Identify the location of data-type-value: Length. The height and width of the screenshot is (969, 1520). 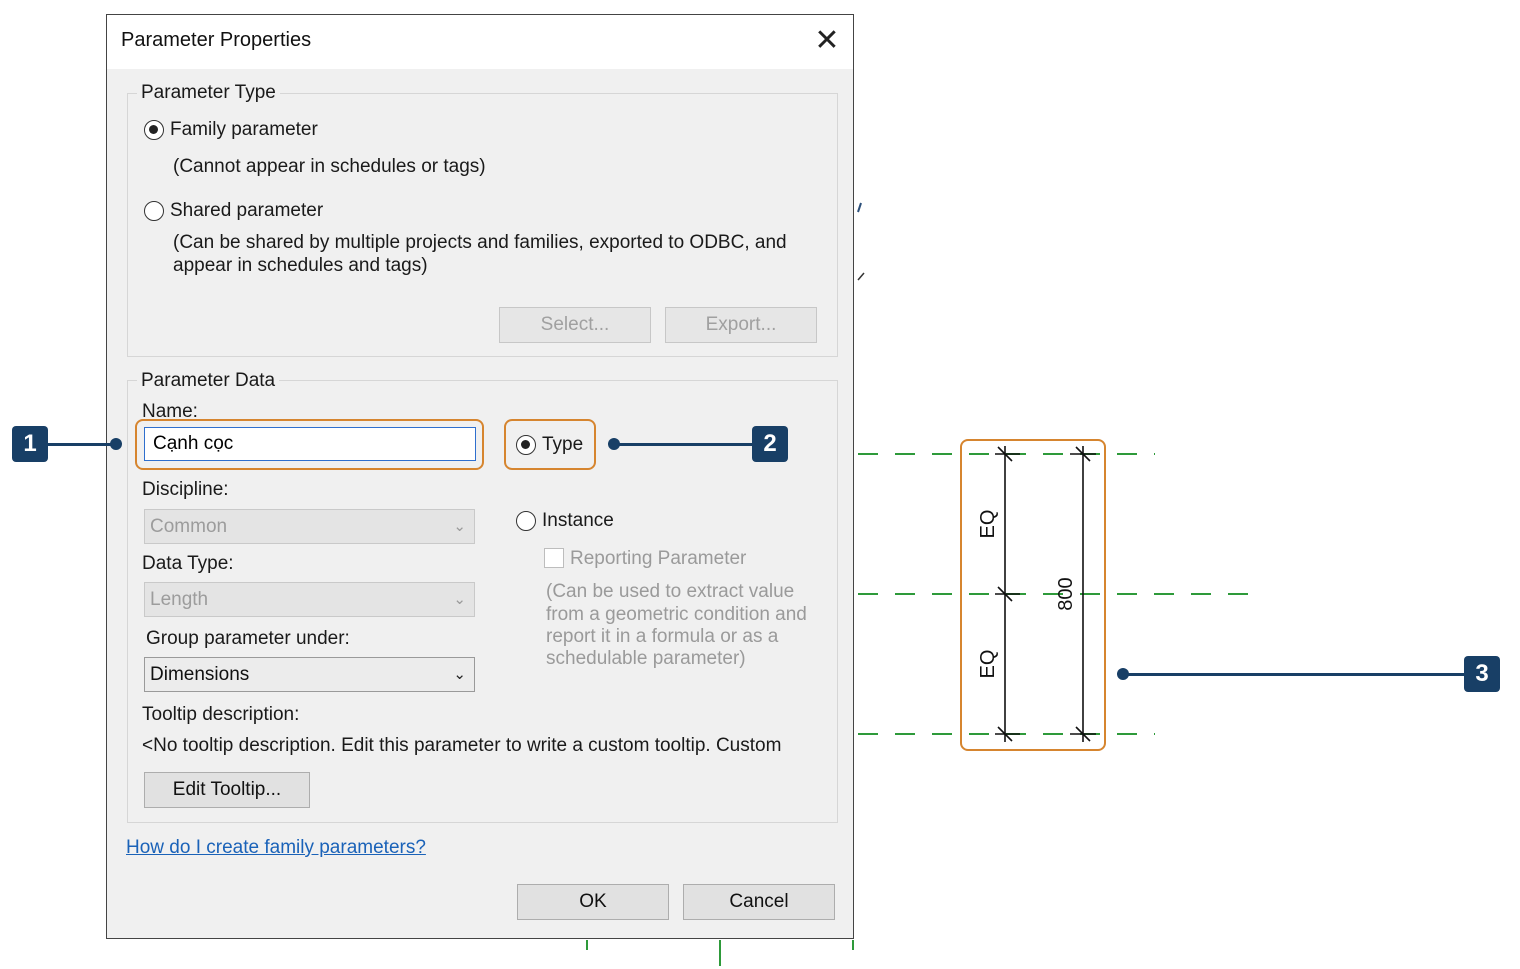
(179, 599).